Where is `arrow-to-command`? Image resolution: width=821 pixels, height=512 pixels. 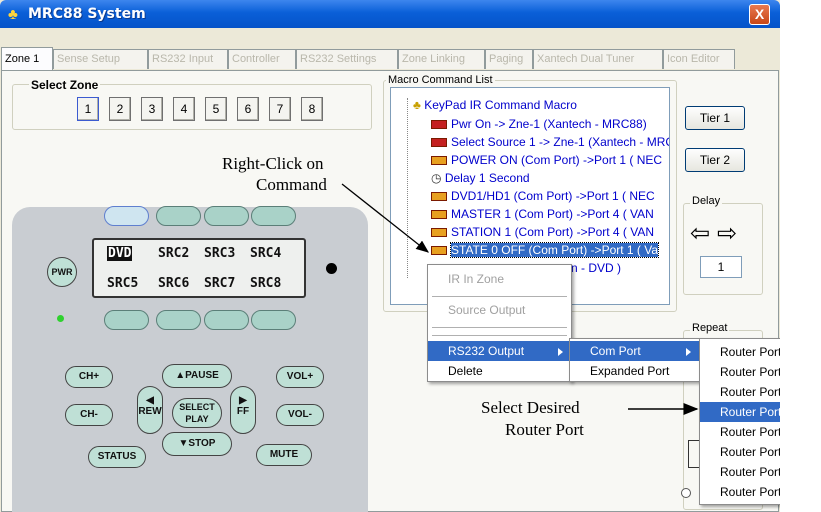
arrow-to-command is located at coordinates (385, 218).